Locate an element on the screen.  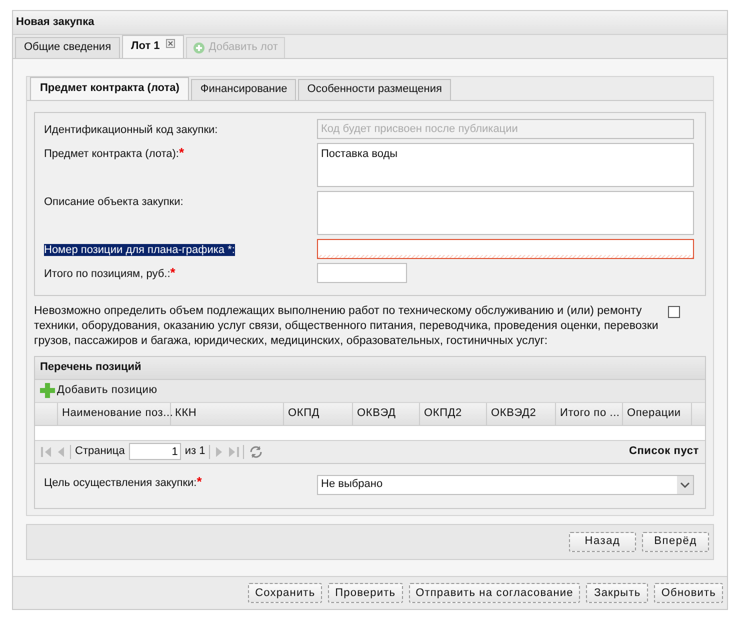
page-field: 1 is located at coordinates (154, 451).